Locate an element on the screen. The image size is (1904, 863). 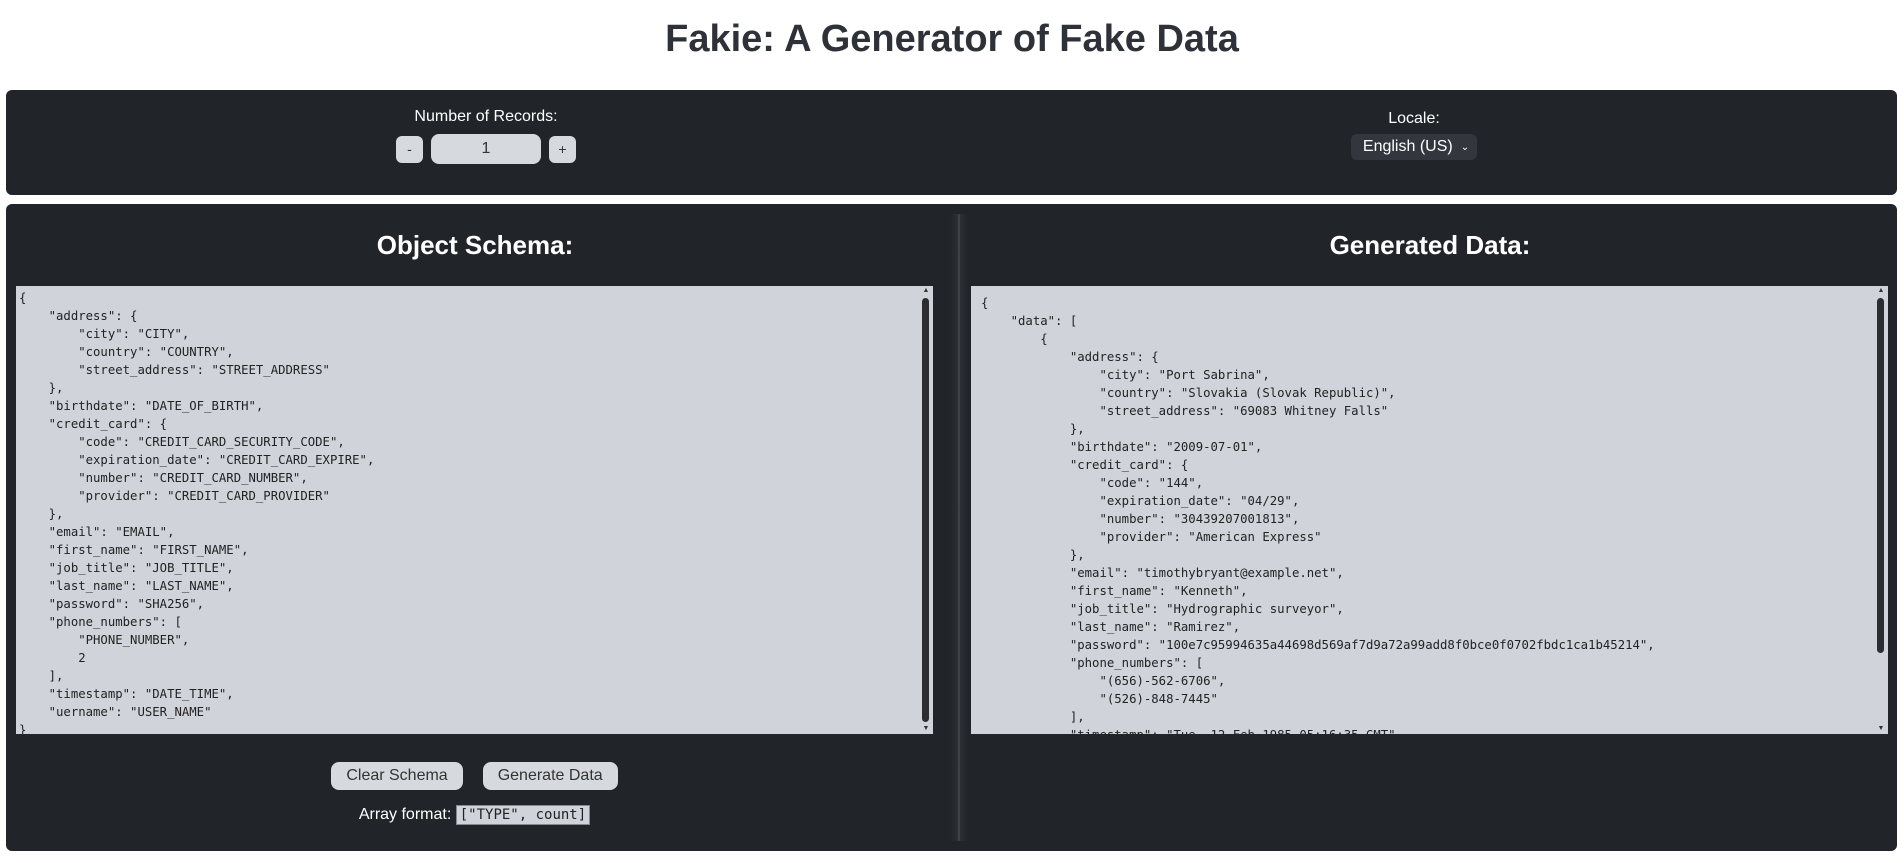
records-control: Number of Records: - + is located at coordinates (486, 136).